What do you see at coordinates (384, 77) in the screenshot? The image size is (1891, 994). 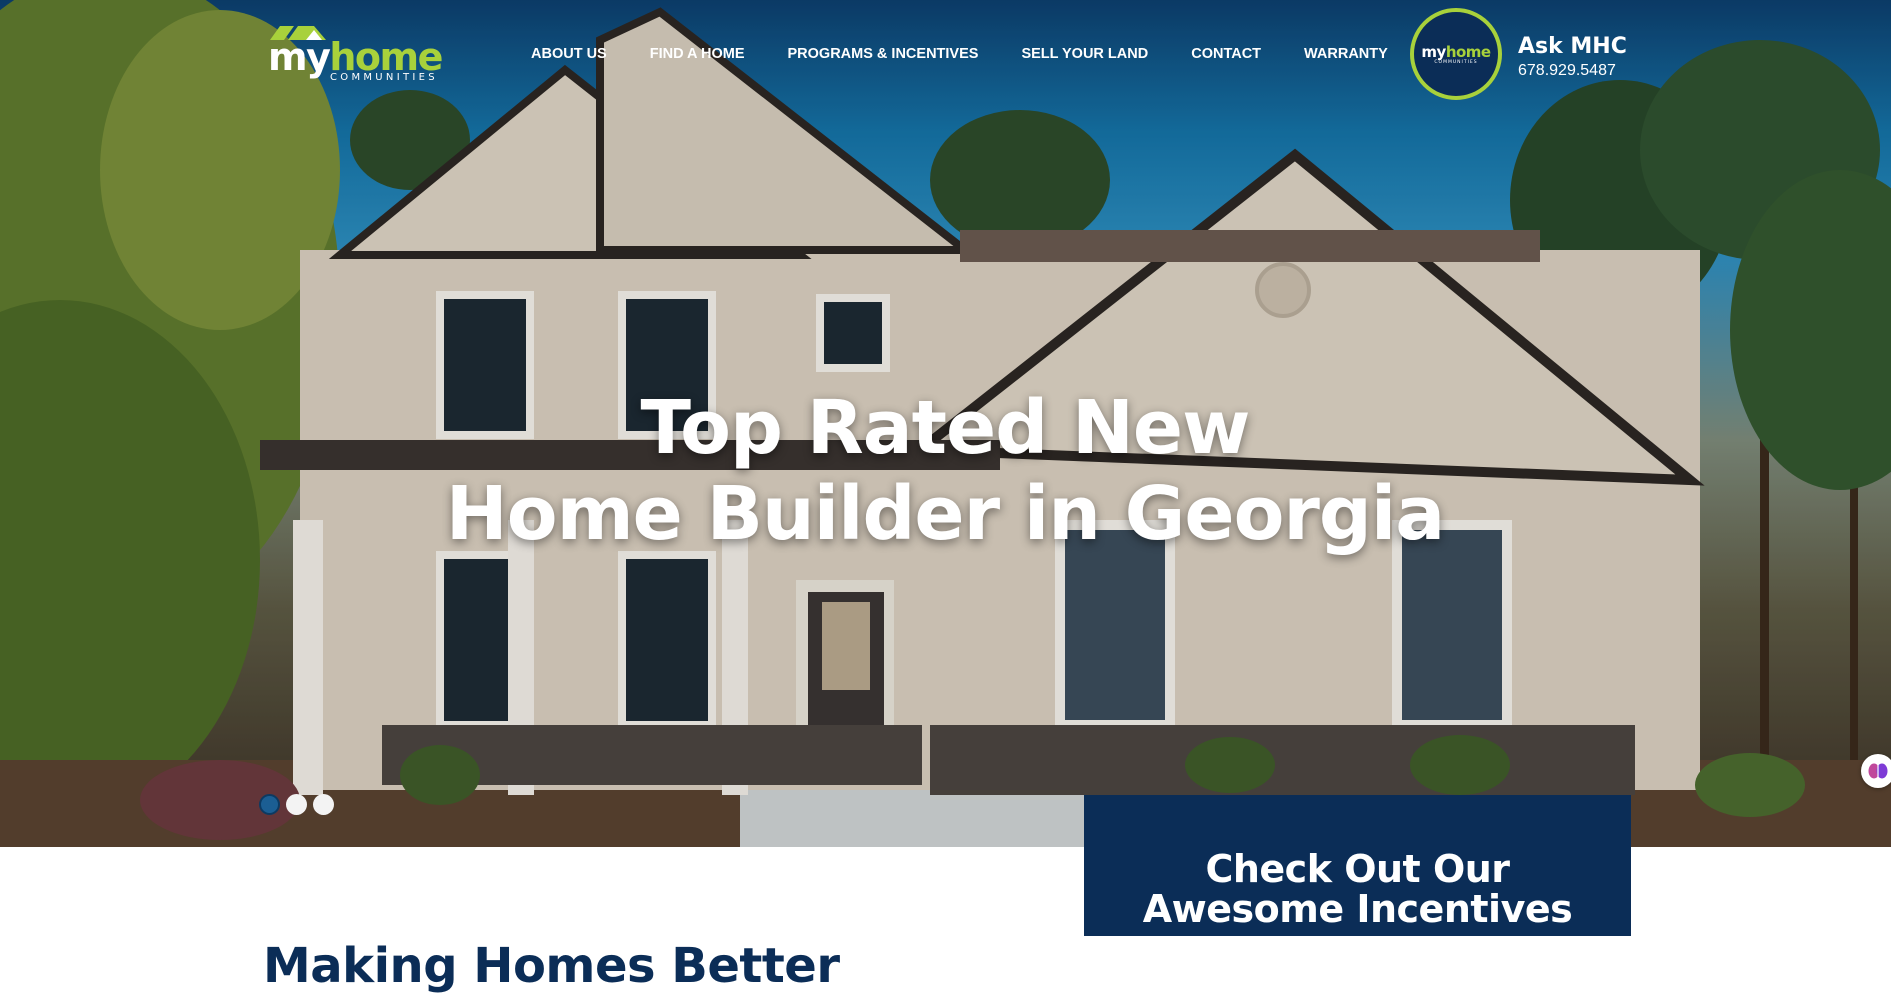 I see `logo-subtitle: COMMUNITIES` at bounding box center [384, 77].